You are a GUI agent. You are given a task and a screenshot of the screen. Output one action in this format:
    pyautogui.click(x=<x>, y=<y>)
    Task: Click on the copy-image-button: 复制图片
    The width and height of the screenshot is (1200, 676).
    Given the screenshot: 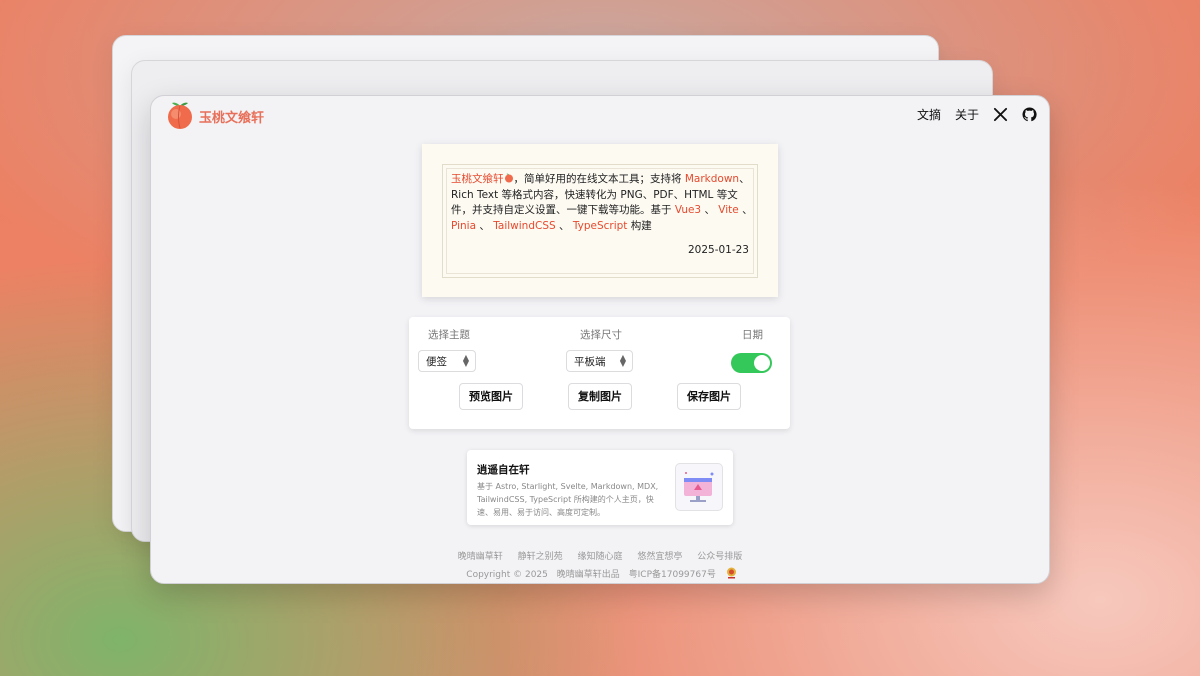 What is the action you would take?
    pyautogui.click(x=600, y=396)
    